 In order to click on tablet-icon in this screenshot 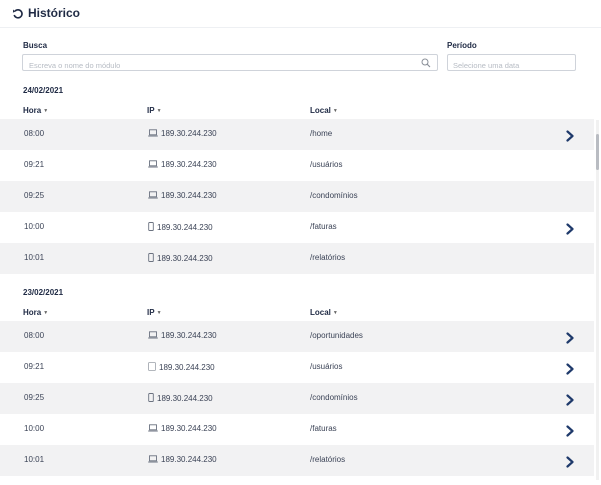, I will do `click(152, 367)`.